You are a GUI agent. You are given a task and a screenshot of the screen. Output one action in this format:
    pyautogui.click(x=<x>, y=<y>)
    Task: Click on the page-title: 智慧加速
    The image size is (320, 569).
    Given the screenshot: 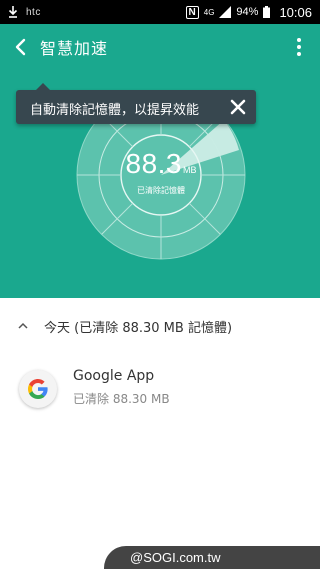 What is the action you would take?
    pyautogui.click(x=74, y=48)
    